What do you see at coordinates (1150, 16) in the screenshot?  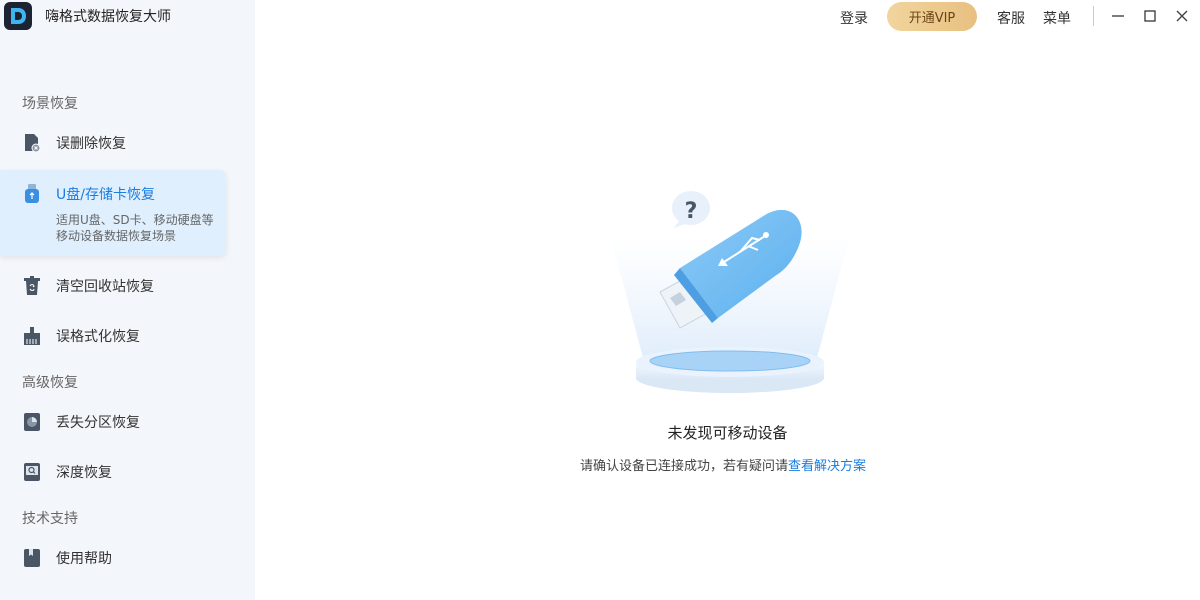 I see `maximize-icon` at bounding box center [1150, 16].